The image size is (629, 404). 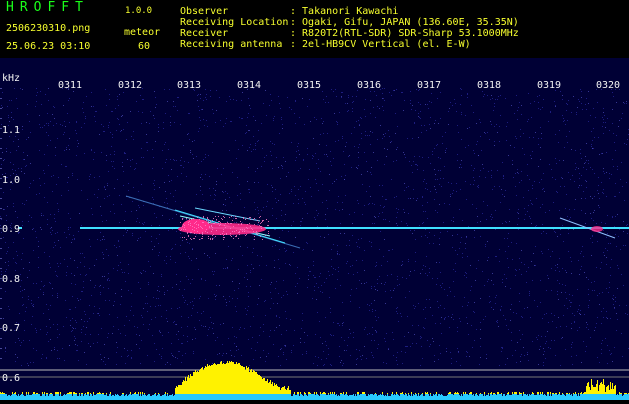 What do you see at coordinates (11, 130) in the screenshot?
I see `y-tick-label: 1.1` at bounding box center [11, 130].